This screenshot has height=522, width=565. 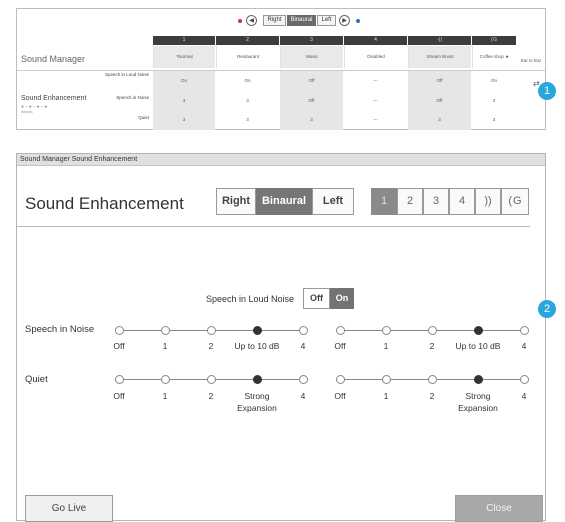 I want to click on program-3-button: 3, so click(x=436, y=201).